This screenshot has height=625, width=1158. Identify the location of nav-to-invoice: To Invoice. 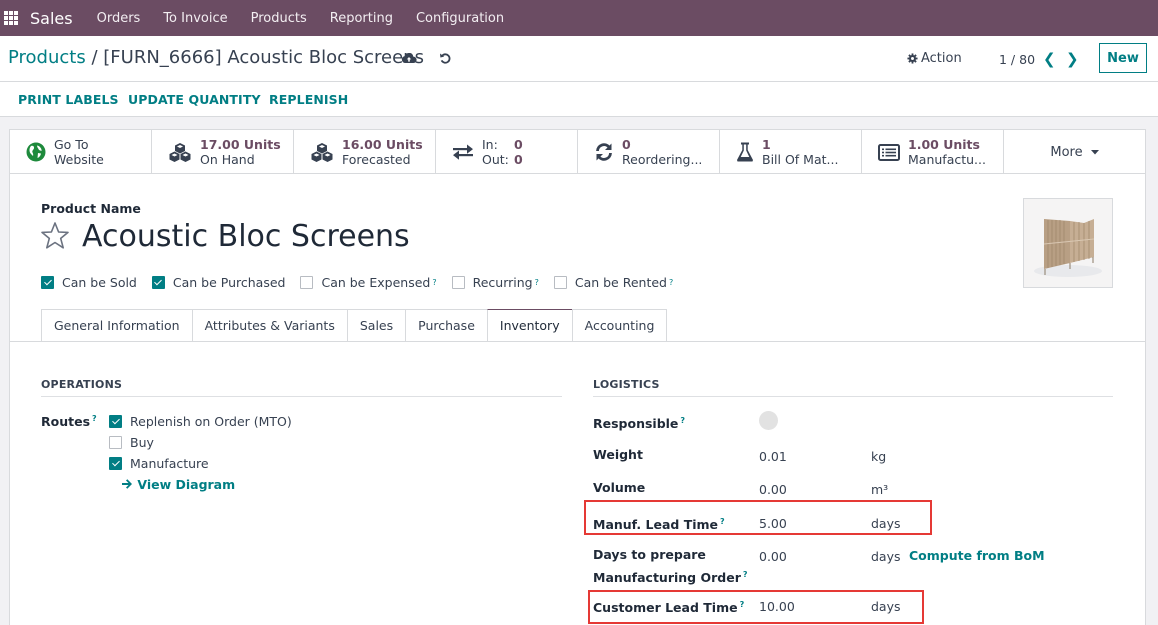
(195, 18).